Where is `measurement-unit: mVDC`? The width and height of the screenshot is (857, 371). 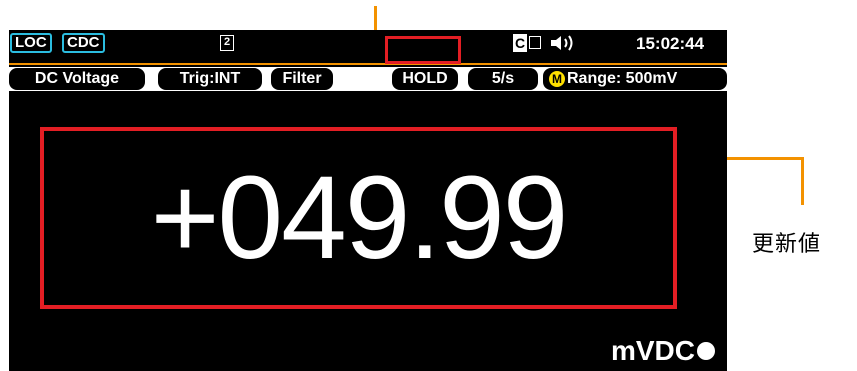
measurement-unit: mVDC is located at coordinates (652, 350).